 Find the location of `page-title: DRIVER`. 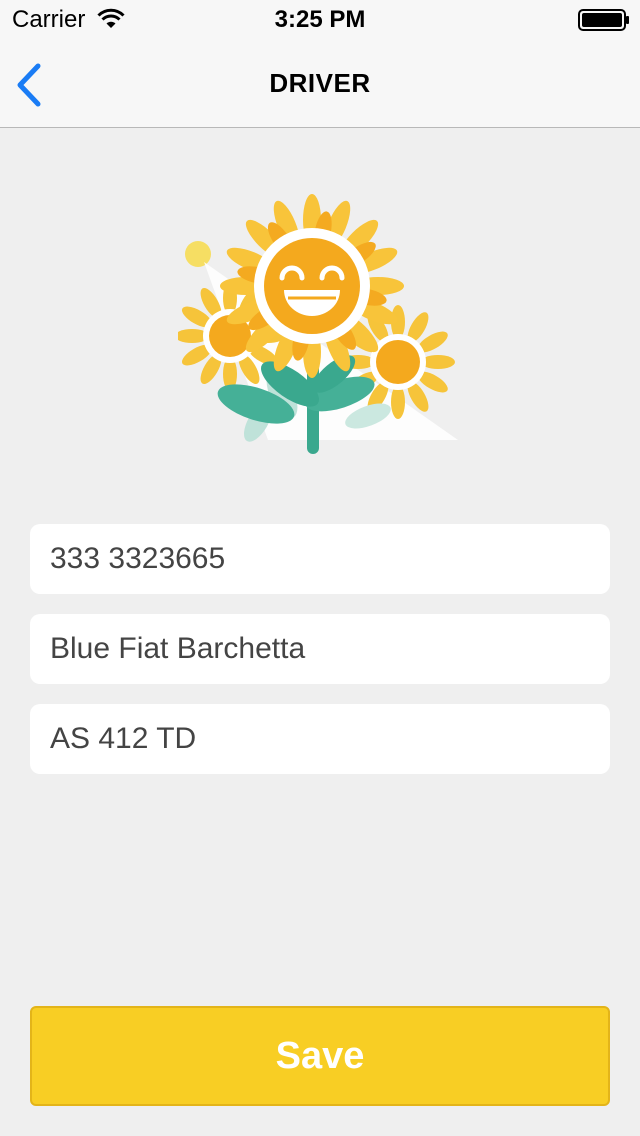

page-title: DRIVER is located at coordinates (320, 83).